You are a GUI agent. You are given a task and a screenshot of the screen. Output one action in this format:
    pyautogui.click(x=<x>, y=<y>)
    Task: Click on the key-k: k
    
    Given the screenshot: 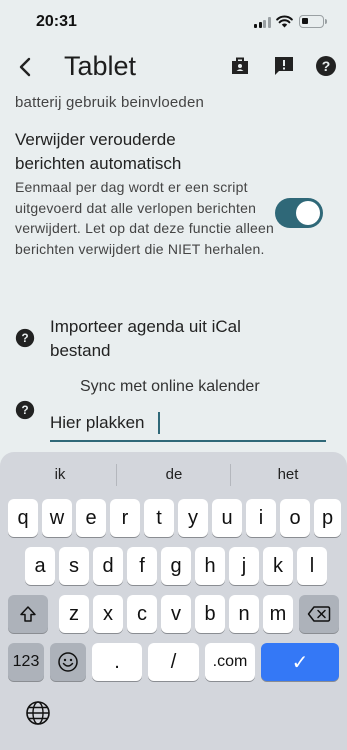 What is the action you would take?
    pyautogui.click(x=278, y=566)
    